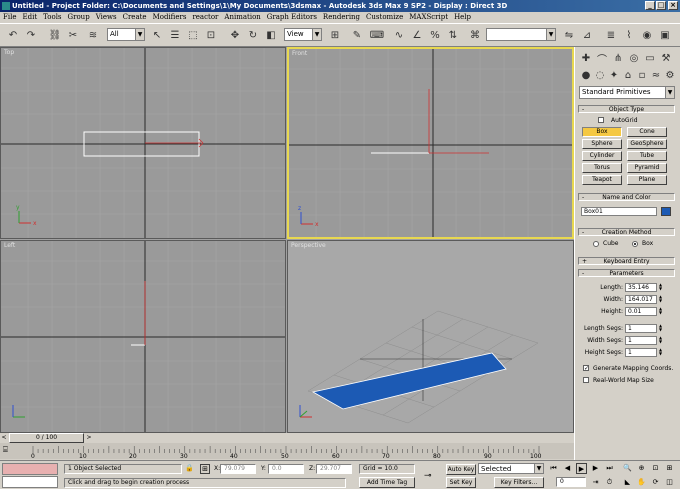 The image size is (680, 489). What do you see at coordinates (399, 35) in the screenshot?
I see `snaps-toggle-icon: ∿` at bounding box center [399, 35].